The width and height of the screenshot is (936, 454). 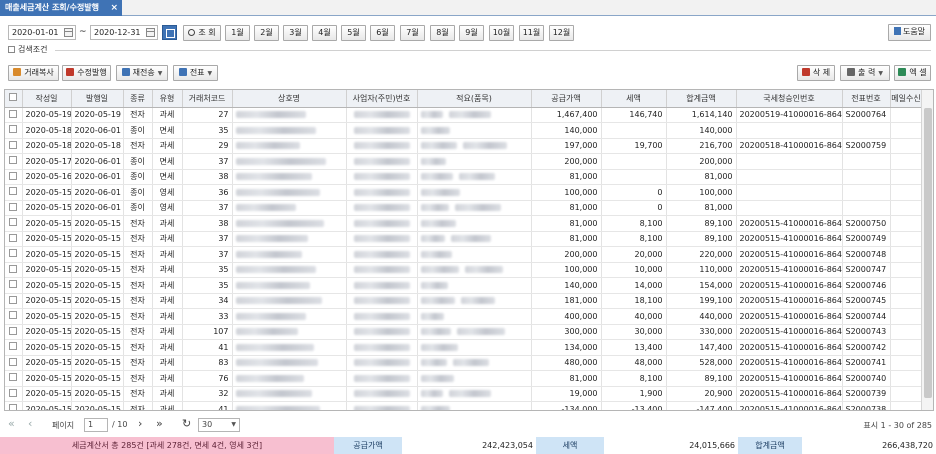 What do you see at coordinates (159, 423) in the screenshot?
I see `last-page-icon: »` at bounding box center [159, 423].